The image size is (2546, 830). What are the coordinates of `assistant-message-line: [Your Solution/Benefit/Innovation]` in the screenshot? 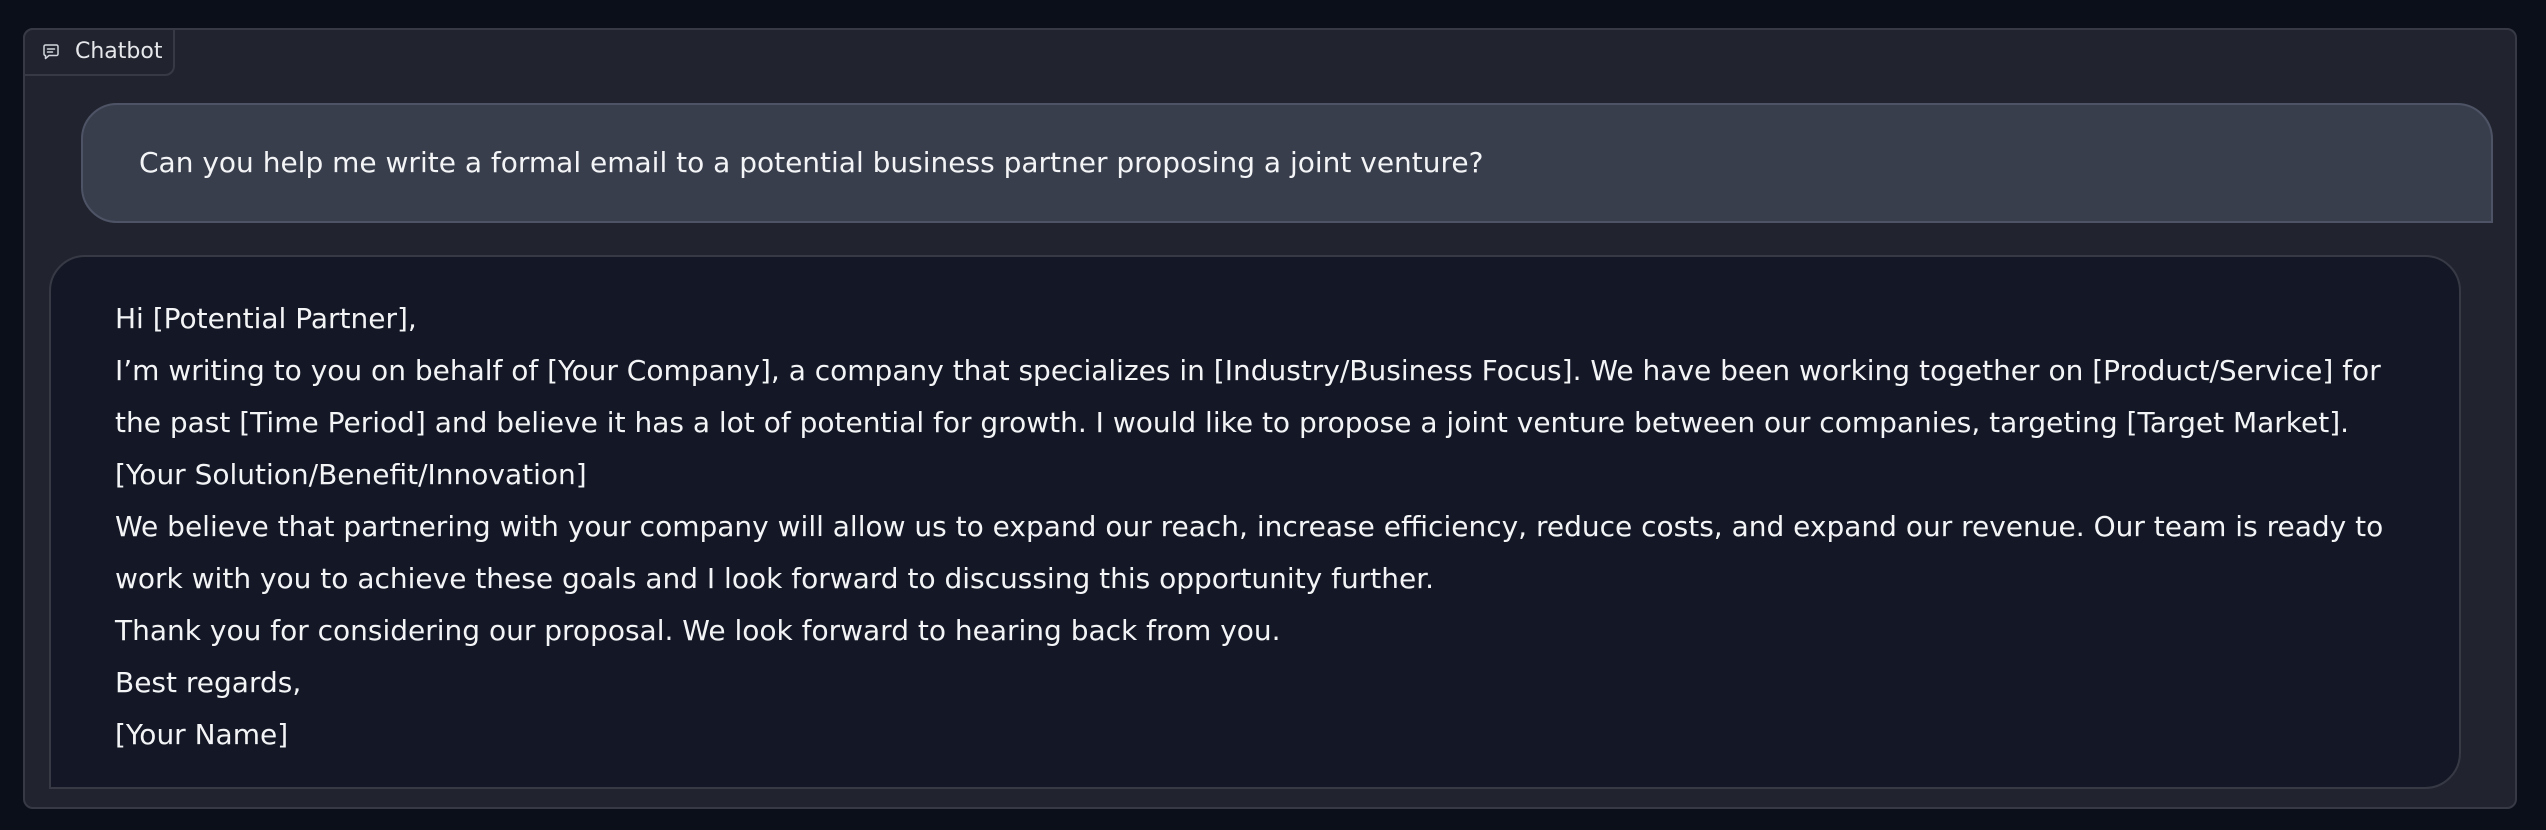 It's located at (351, 474).